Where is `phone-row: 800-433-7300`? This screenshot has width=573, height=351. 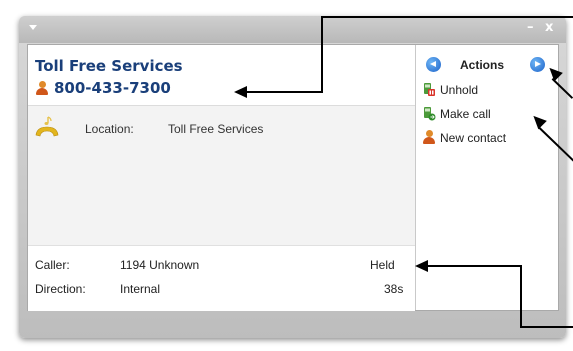 phone-row: 800-433-7300 is located at coordinates (103, 88).